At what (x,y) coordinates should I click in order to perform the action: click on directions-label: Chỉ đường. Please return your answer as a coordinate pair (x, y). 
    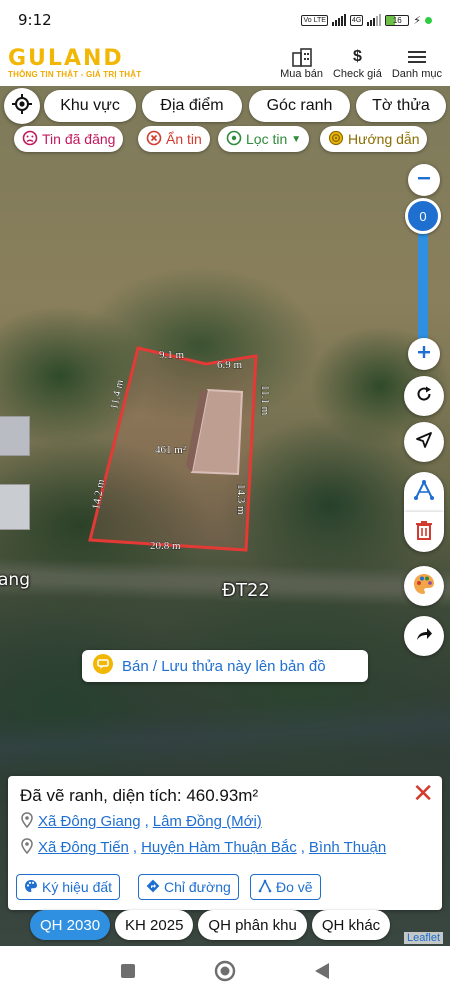
    Looking at the image, I should click on (197, 887).